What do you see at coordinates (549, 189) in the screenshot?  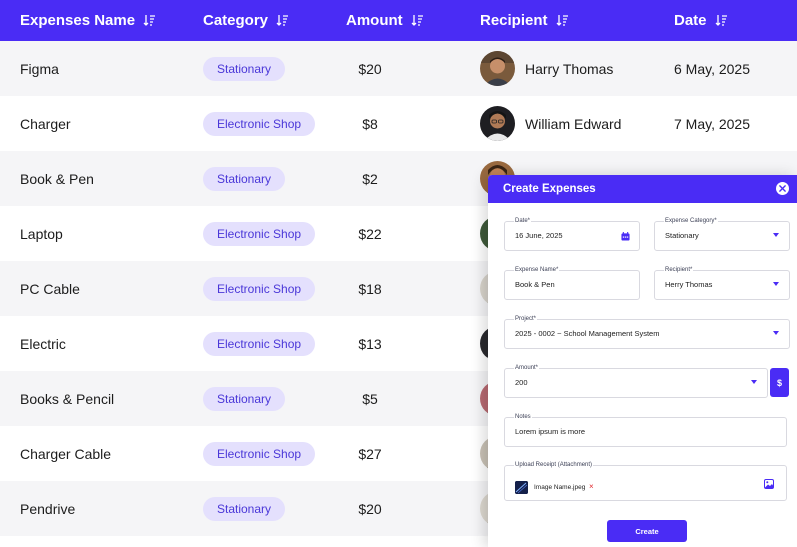 I see `modal-title: Create Expenses` at bounding box center [549, 189].